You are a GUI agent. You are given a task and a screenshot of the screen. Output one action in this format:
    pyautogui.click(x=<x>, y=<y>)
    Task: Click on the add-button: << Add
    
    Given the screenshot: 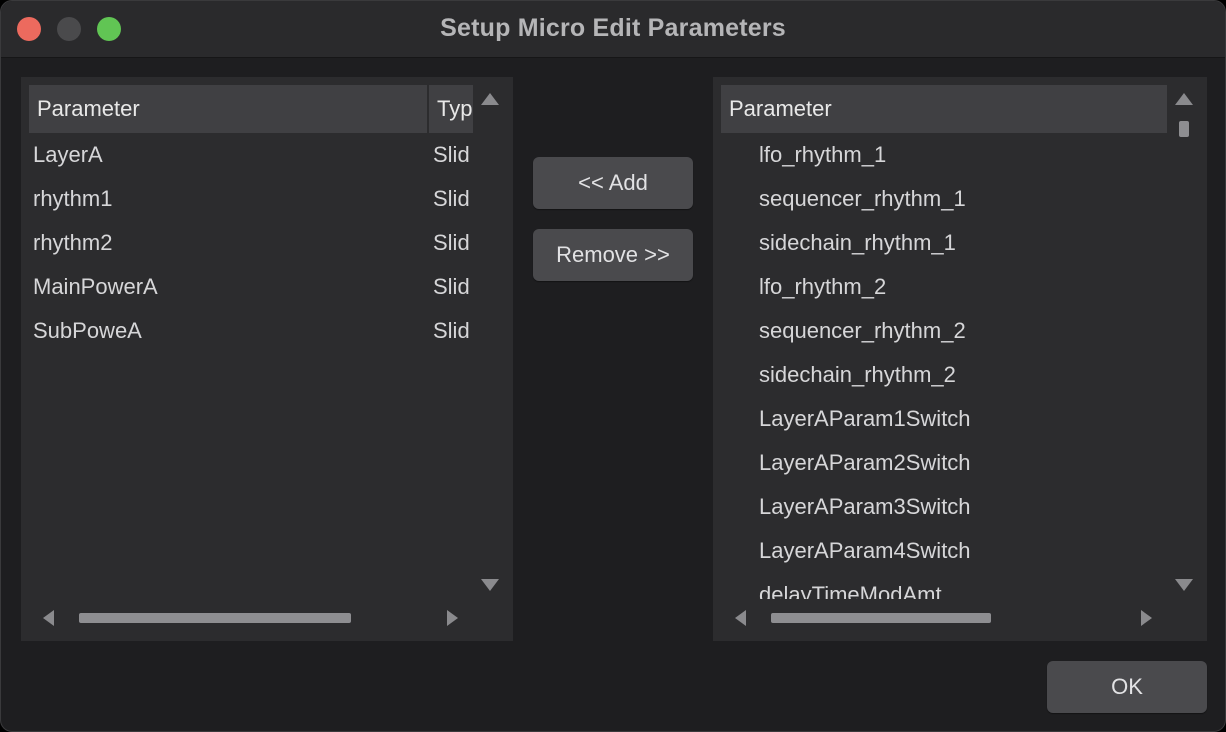 What is the action you would take?
    pyautogui.click(x=613, y=183)
    